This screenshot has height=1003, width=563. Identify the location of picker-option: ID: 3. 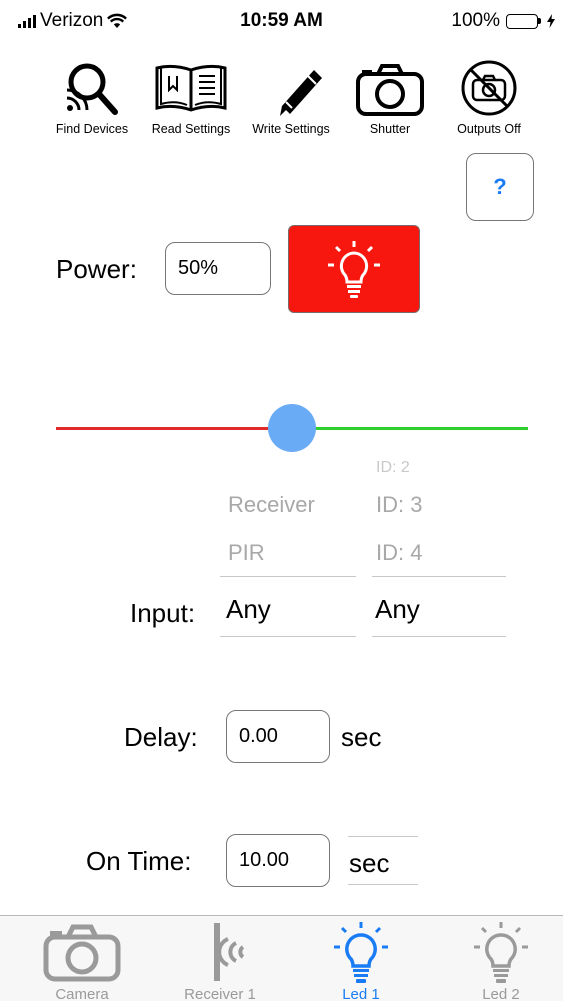
(399, 505).